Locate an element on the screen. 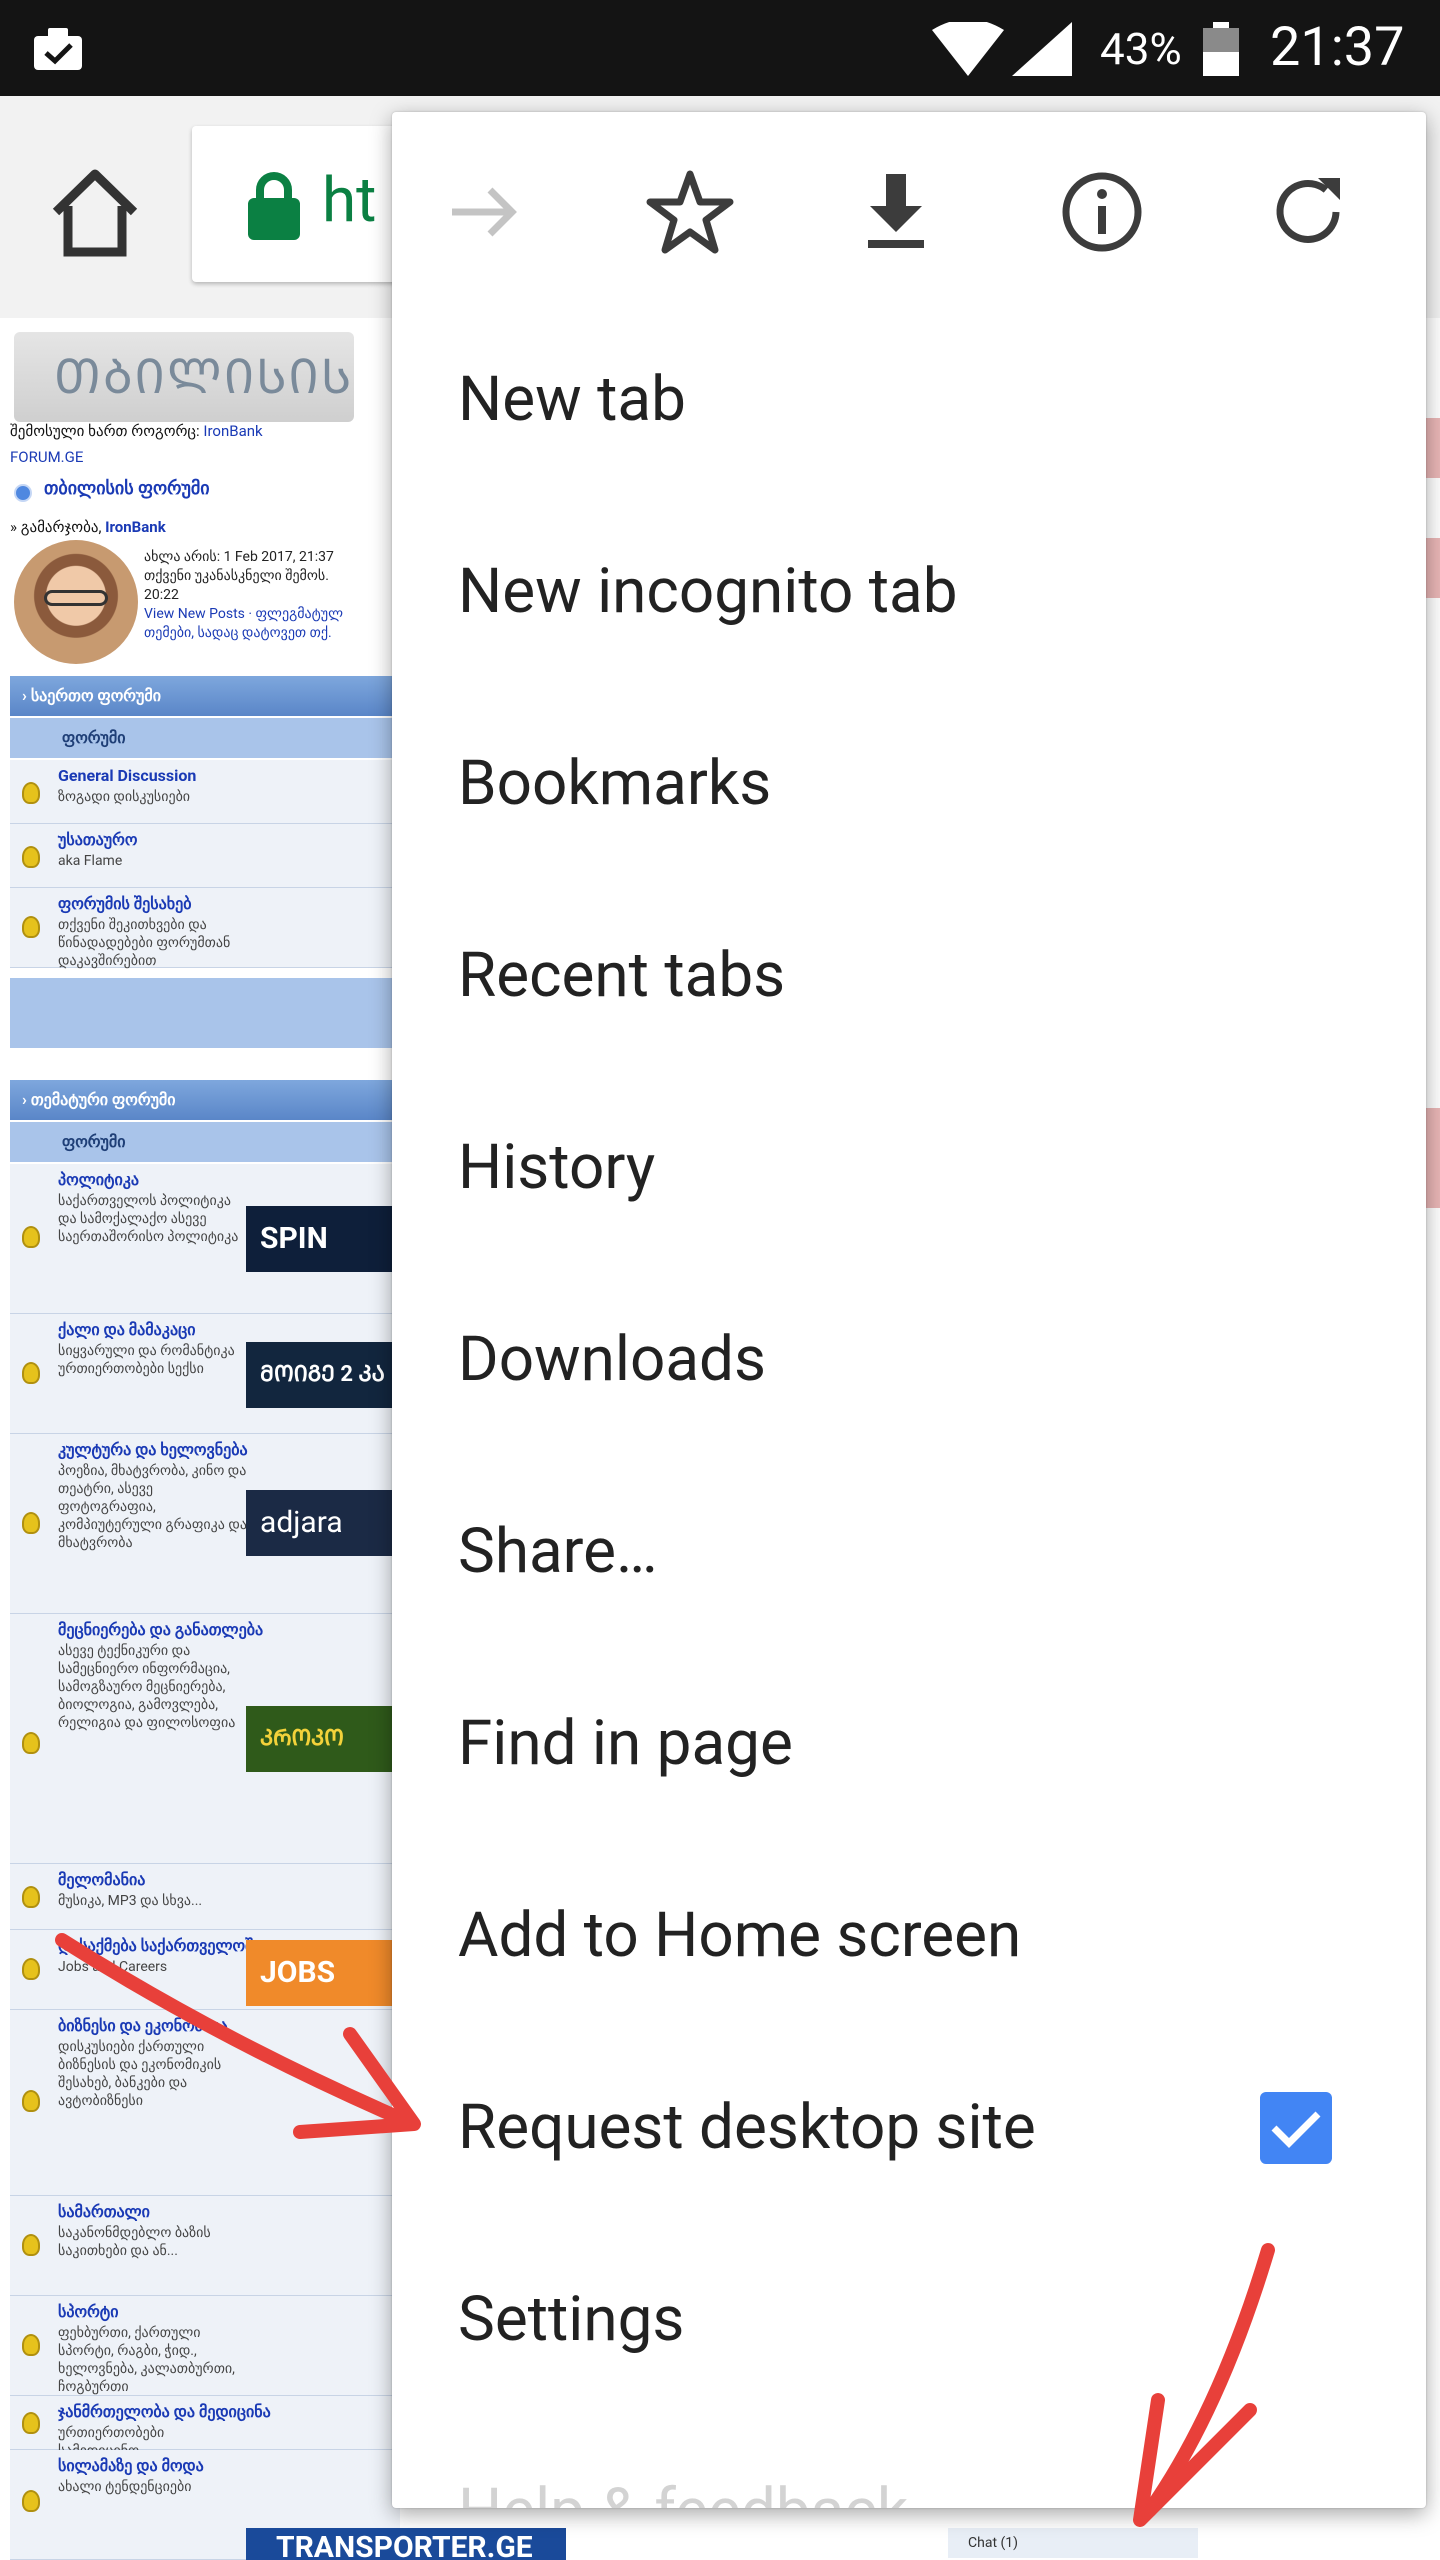  signal-icon is located at coordinates (1042, 49).